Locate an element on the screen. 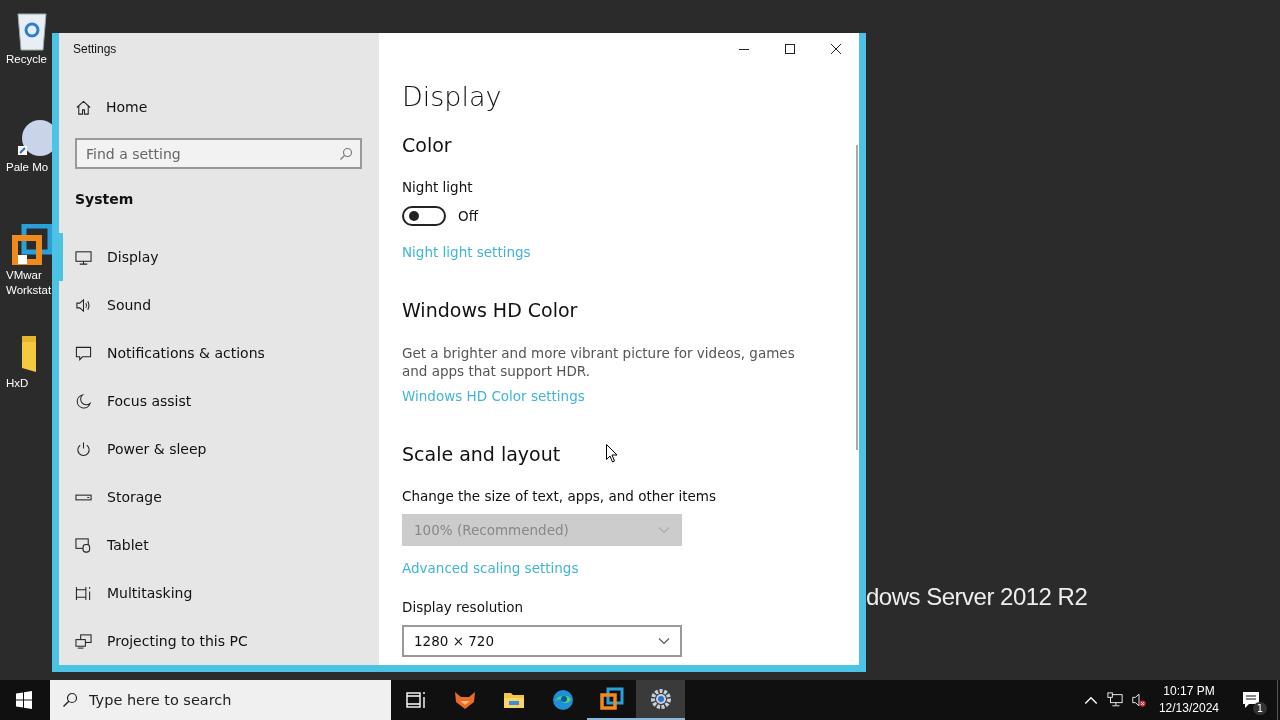  folder-icon is located at coordinates (29, 354).